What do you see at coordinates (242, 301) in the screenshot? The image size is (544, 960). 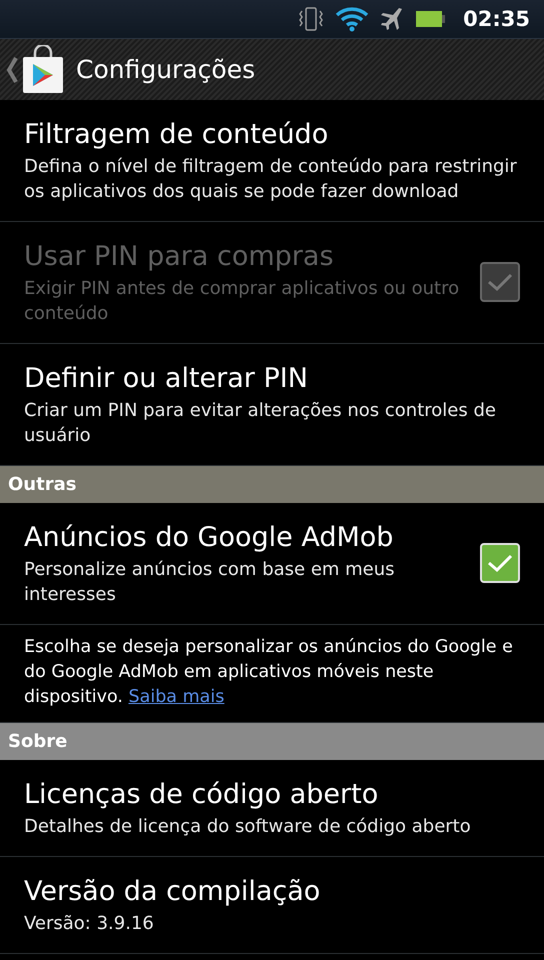 I see `setting-summary: Exigir PIN antes de comprar aplicativos ou outro conteúdo` at bounding box center [242, 301].